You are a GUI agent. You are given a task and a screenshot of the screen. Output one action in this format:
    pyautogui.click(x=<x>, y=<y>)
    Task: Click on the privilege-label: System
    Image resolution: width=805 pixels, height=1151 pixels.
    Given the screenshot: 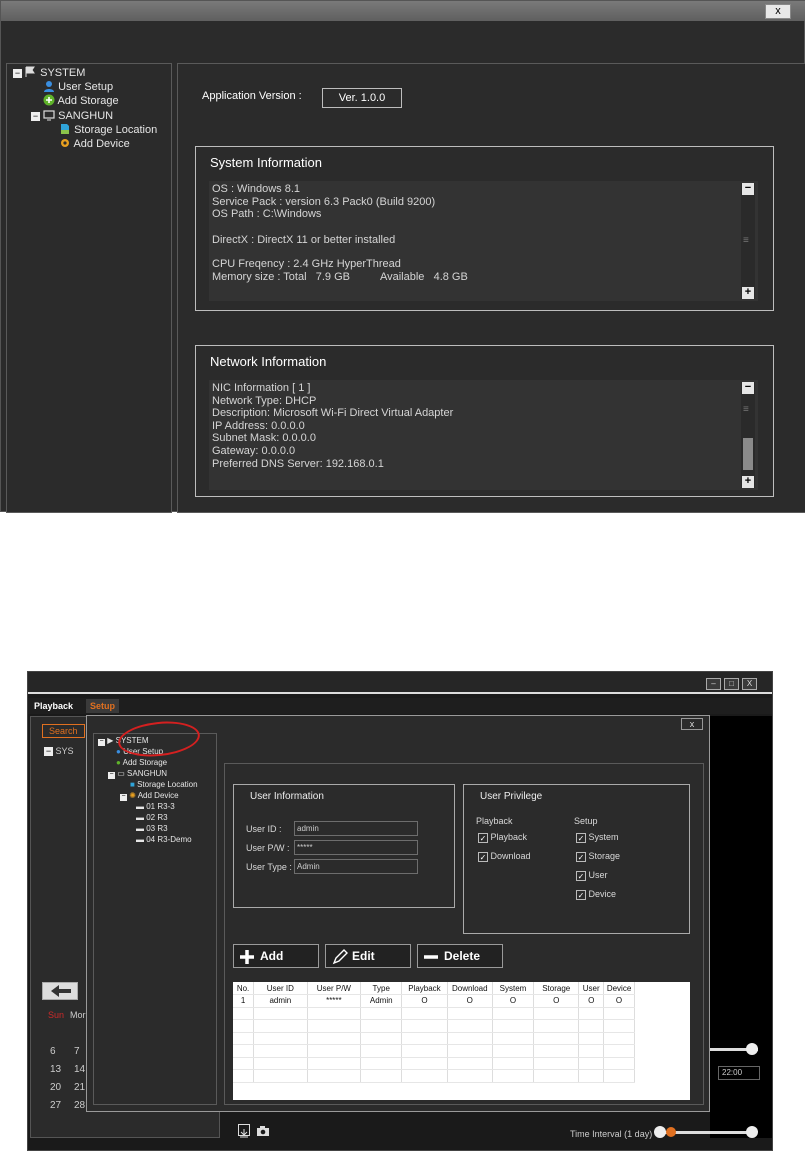 What is the action you would take?
    pyautogui.click(x=602, y=837)
    